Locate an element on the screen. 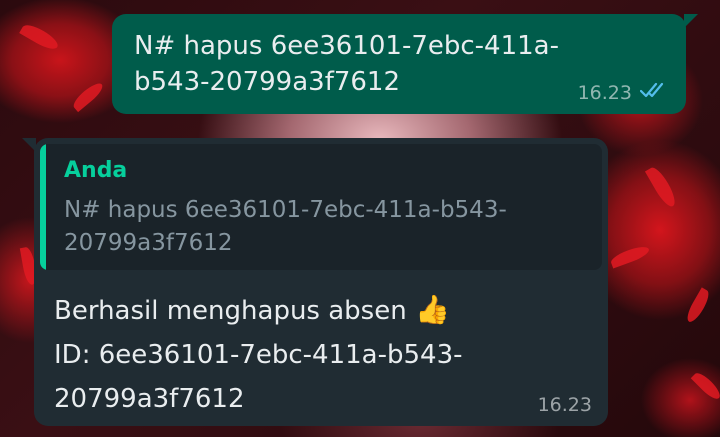  outgoing-message-meta: 16.23 is located at coordinates (623, 92).